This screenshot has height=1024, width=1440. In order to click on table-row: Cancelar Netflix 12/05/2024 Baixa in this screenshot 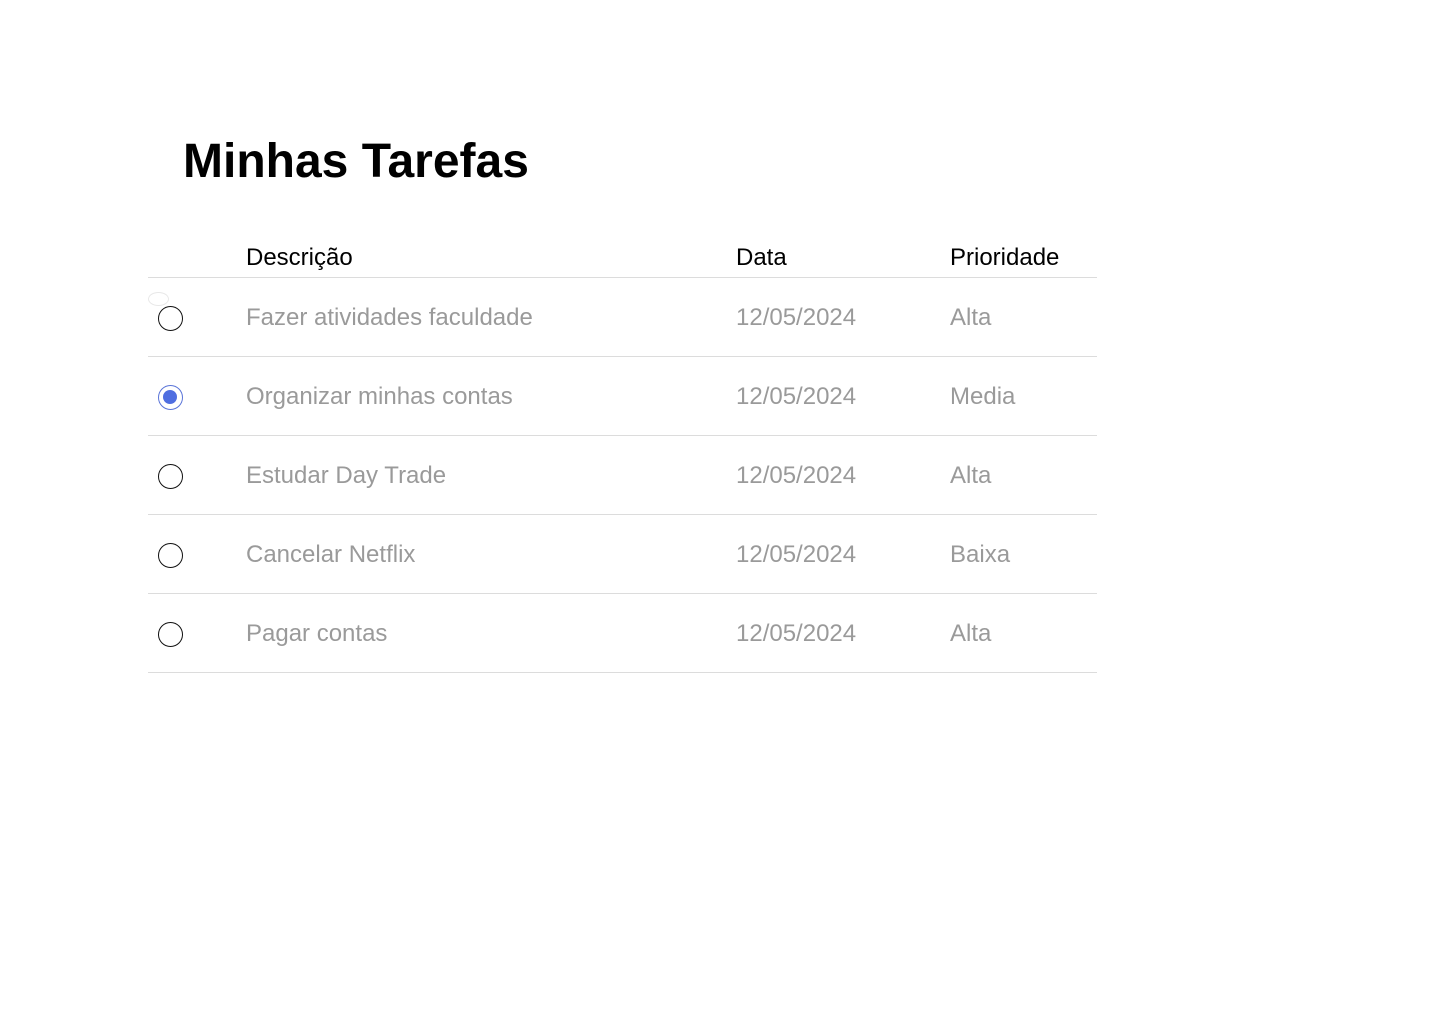, I will do `click(622, 554)`.